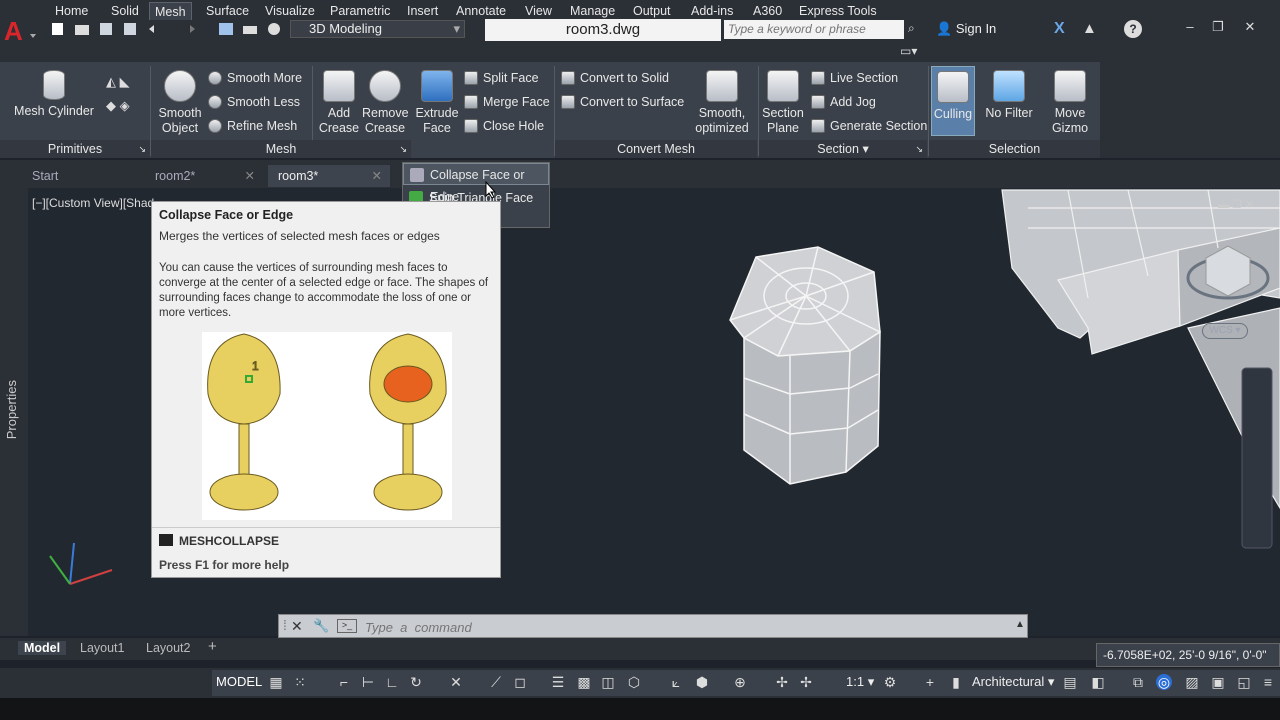 Image resolution: width=1280 pixels, height=720 pixels. What do you see at coordinates (204, 176) in the screenshot?
I see `doc-tab-room2: room2* ✕` at bounding box center [204, 176].